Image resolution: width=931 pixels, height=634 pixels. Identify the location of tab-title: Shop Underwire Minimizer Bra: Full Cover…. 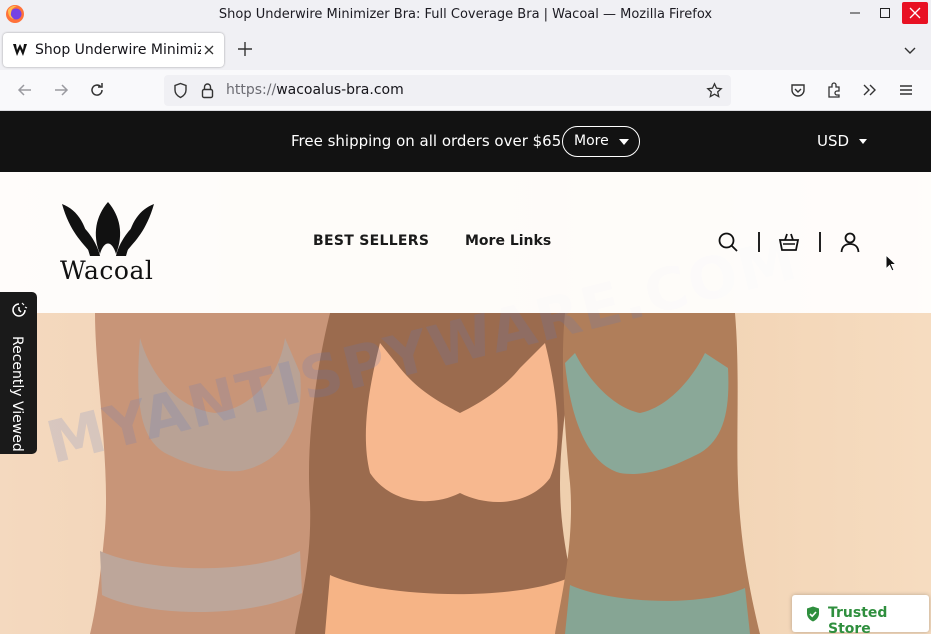
(118, 50).